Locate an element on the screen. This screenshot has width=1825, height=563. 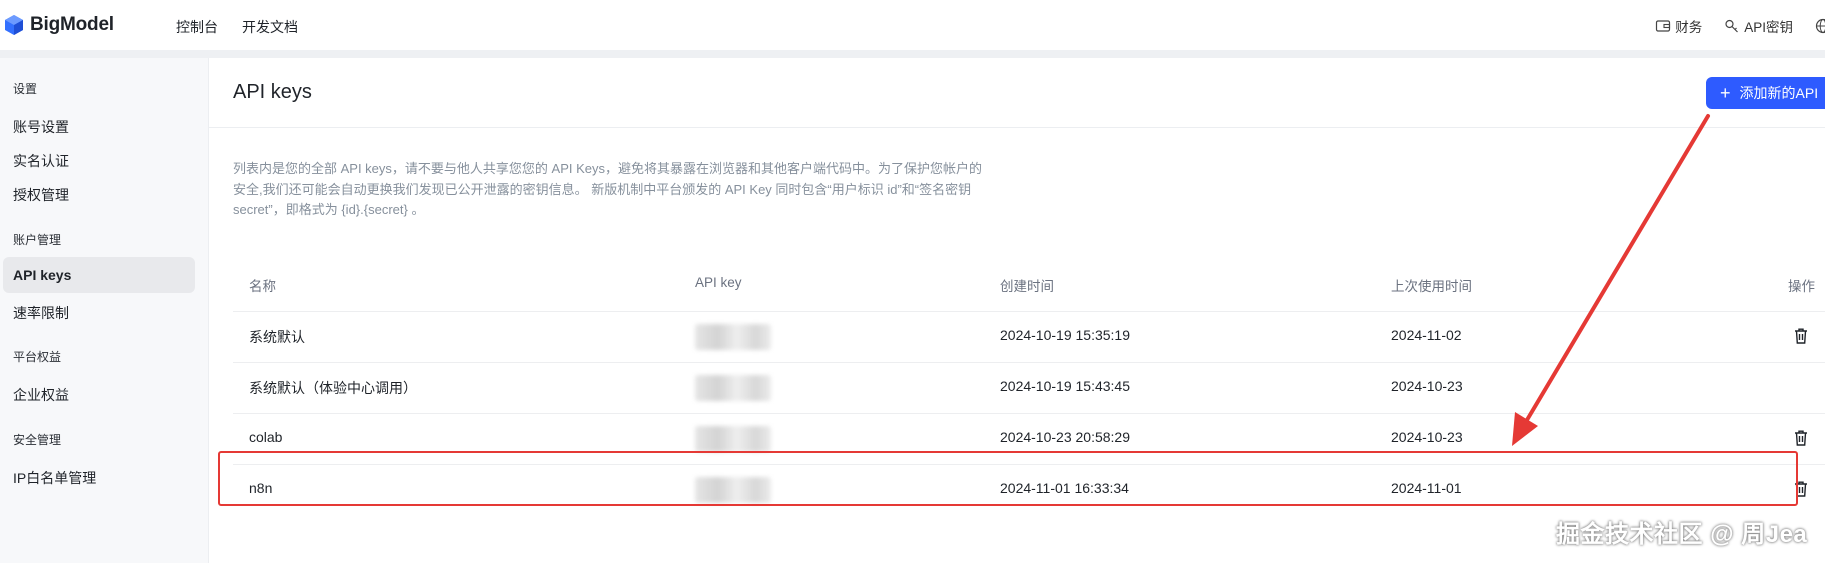
row-name: 系统默认 is located at coordinates (277, 337).